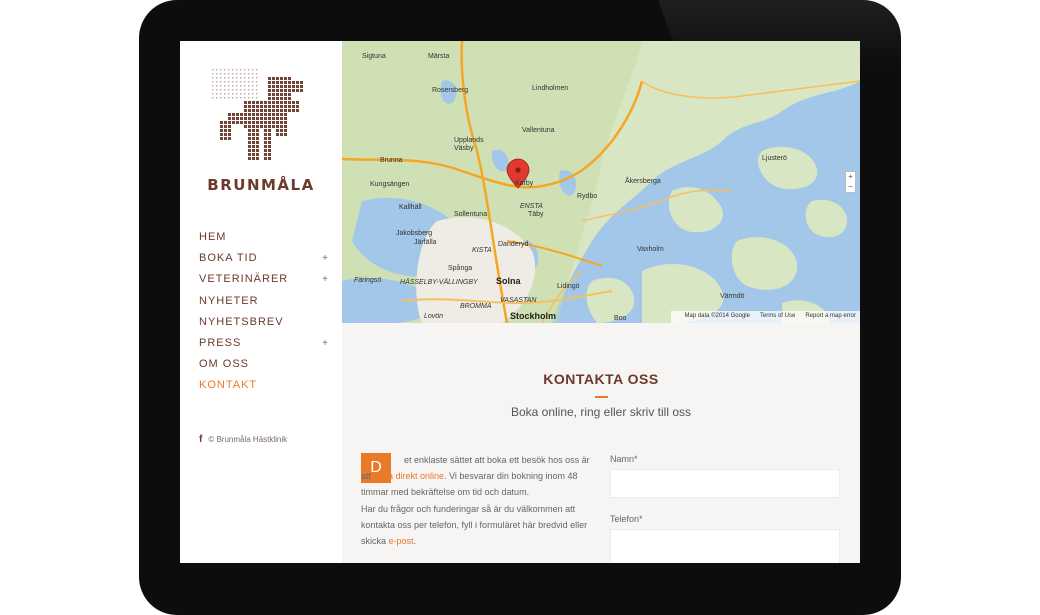  What do you see at coordinates (261, 185) in the screenshot?
I see `brand-name: BRUNMÅLA` at bounding box center [261, 185].